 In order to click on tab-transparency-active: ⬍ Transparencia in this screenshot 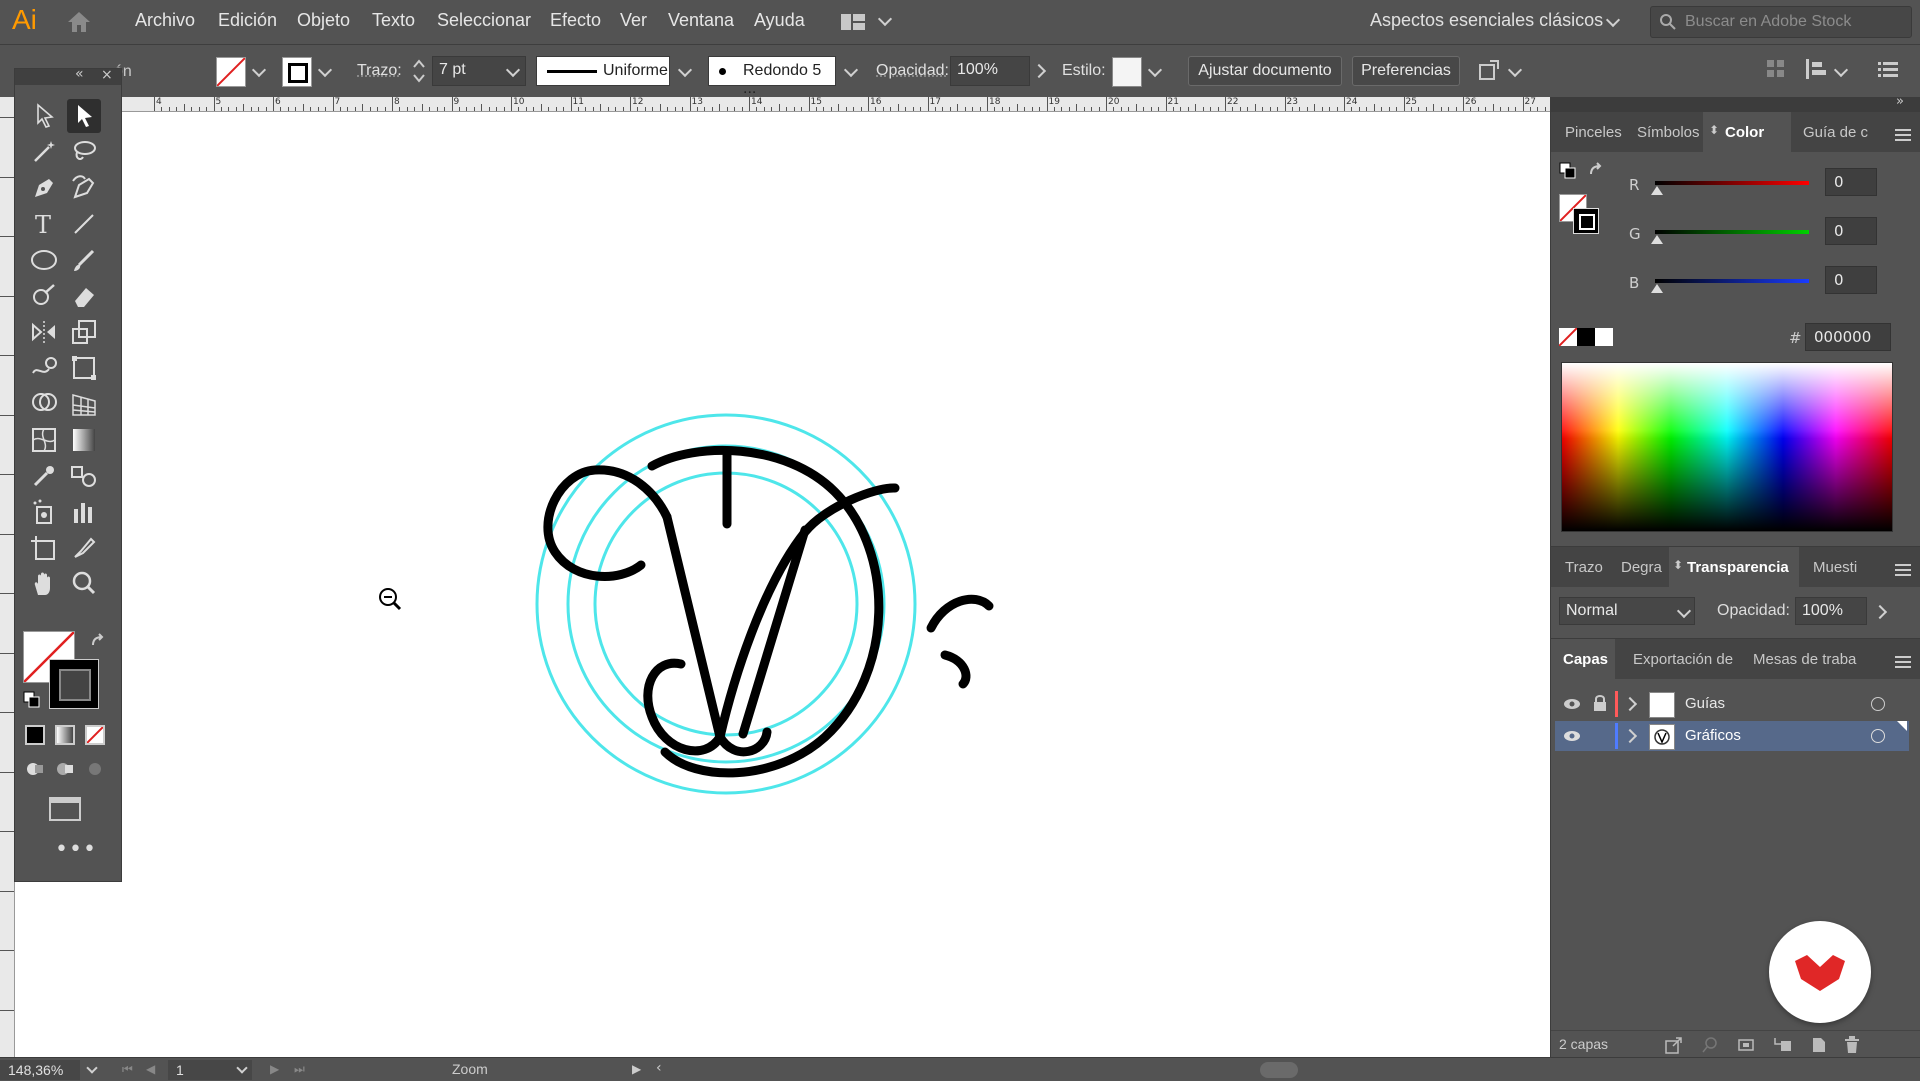, I will do `click(1734, 567)`.